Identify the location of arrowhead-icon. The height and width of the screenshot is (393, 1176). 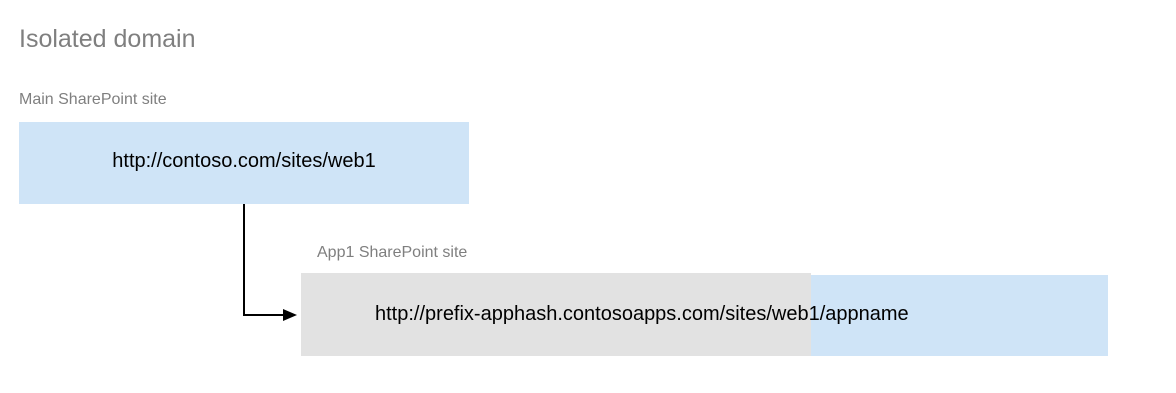
(290, 315).